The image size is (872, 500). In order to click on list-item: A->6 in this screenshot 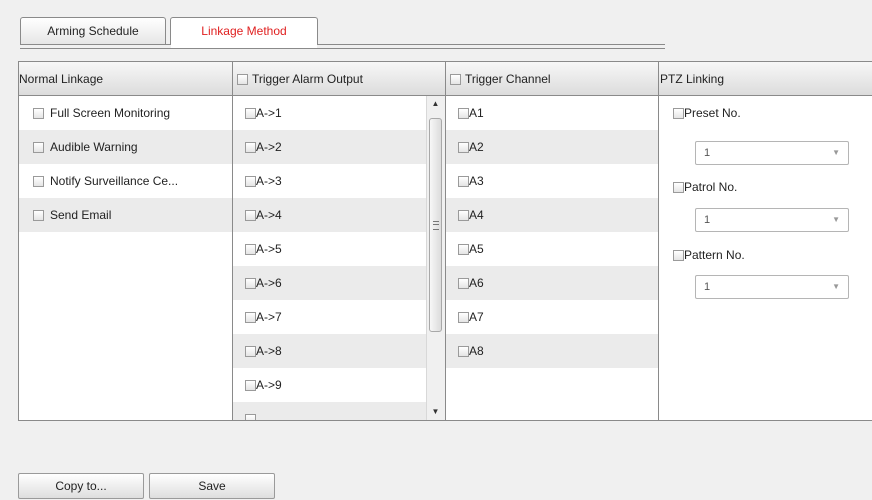, I will do `click(330, 283)`.